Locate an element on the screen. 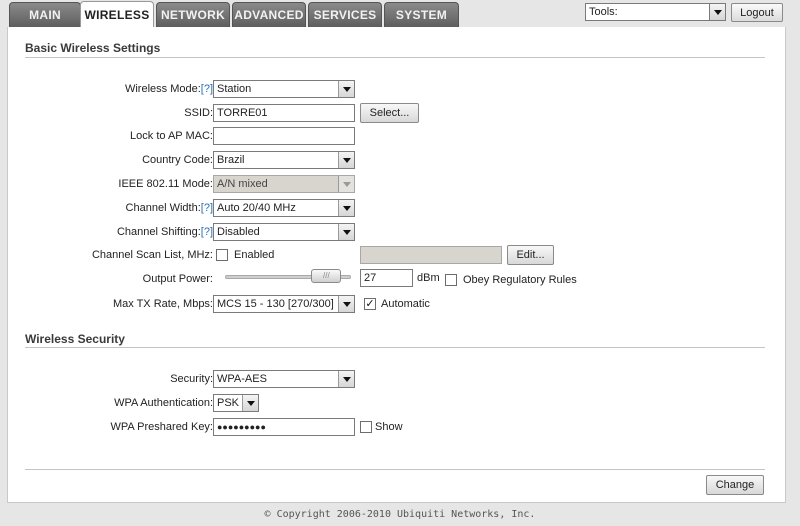 The image size is (800, 526). channel-shifting-select: Disabled is located at coordinates (284, 232).